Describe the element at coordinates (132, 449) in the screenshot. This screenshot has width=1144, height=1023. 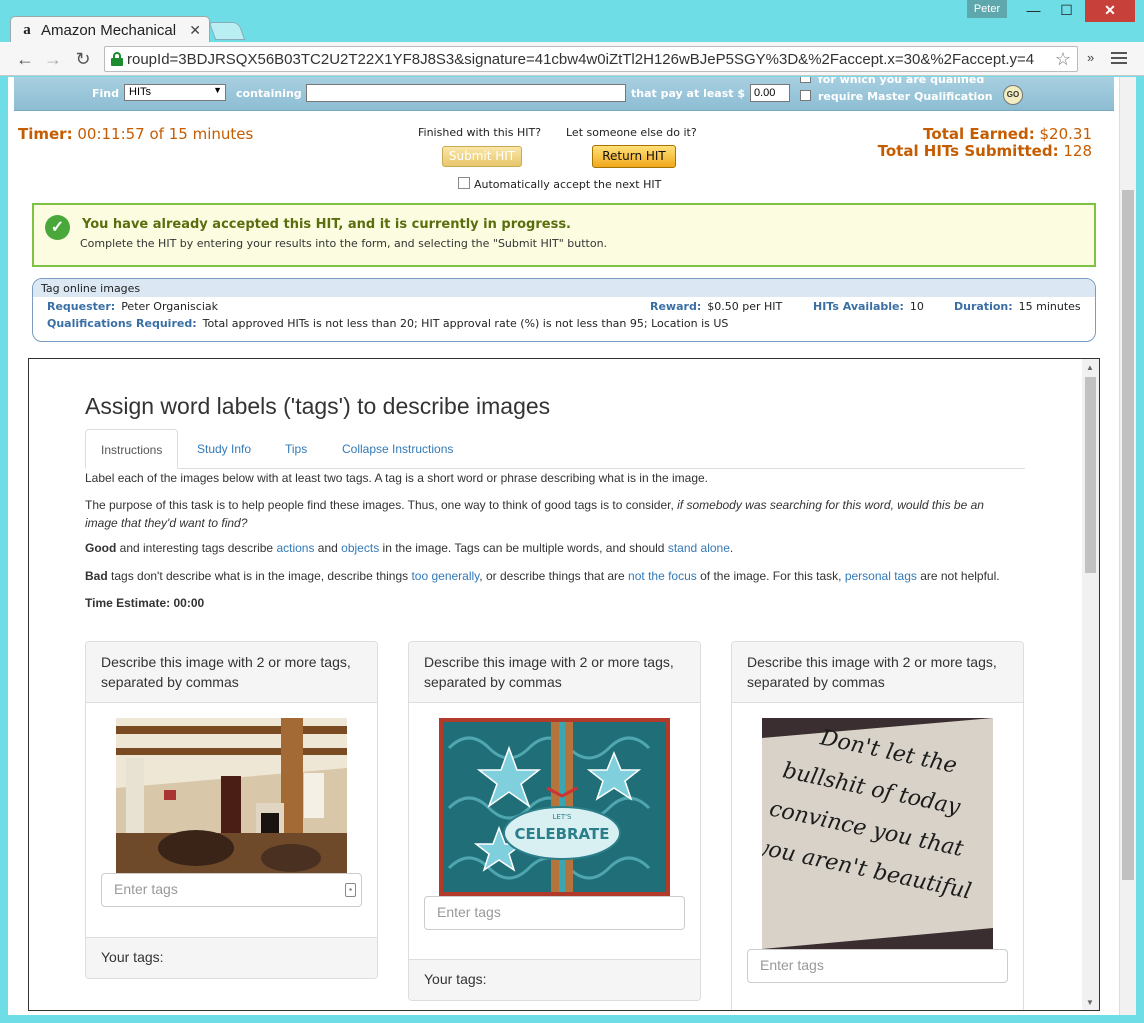
I see `tab-instructions: Instructions` at that location.